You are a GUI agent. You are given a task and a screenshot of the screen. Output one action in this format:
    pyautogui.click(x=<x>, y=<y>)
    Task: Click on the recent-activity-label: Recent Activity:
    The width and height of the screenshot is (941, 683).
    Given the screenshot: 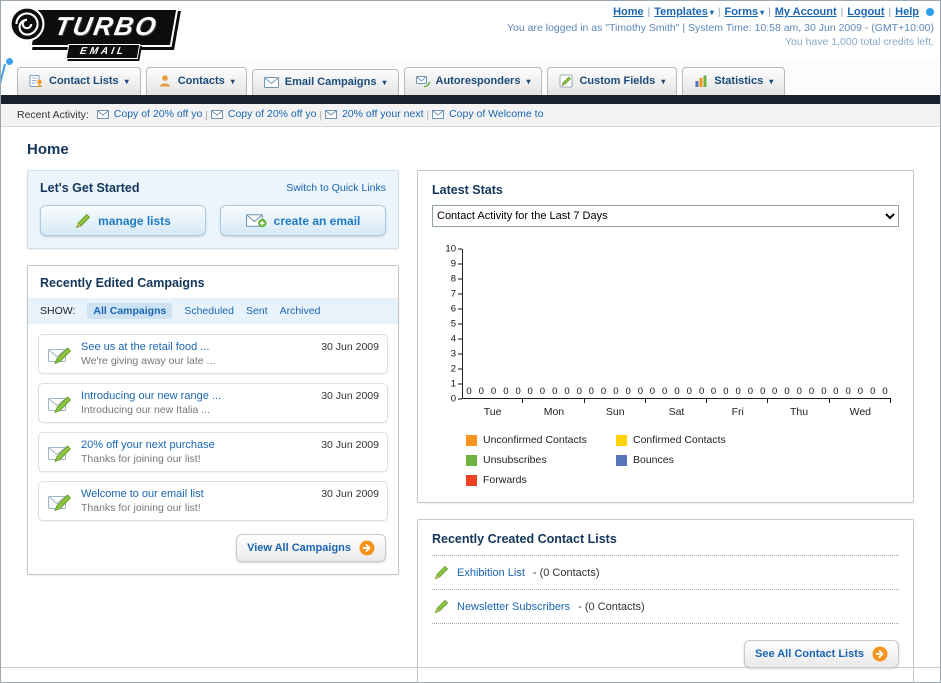 What is the action you would take?
    pyautogui.click(x=53, y=115)
    